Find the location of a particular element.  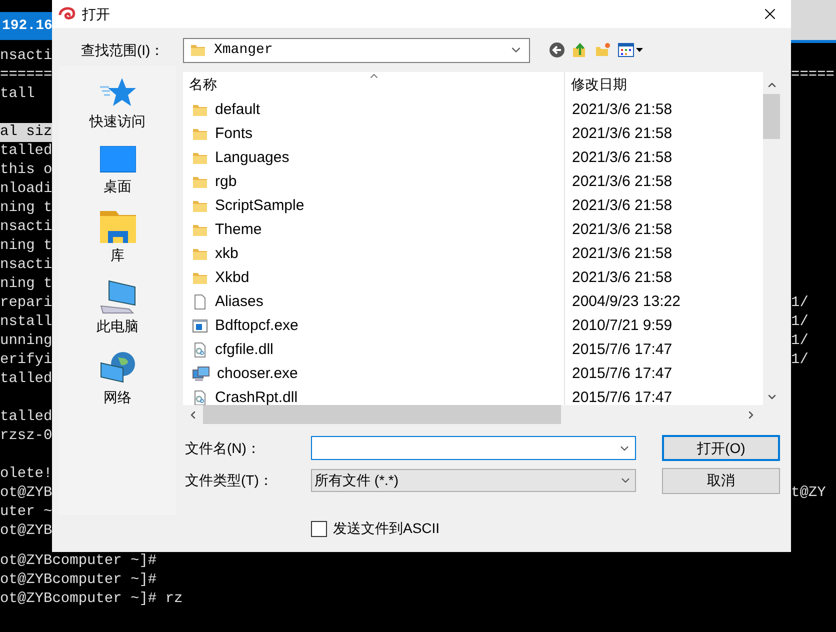

place-item: 此电脑 is located at coordinates (117, 326).